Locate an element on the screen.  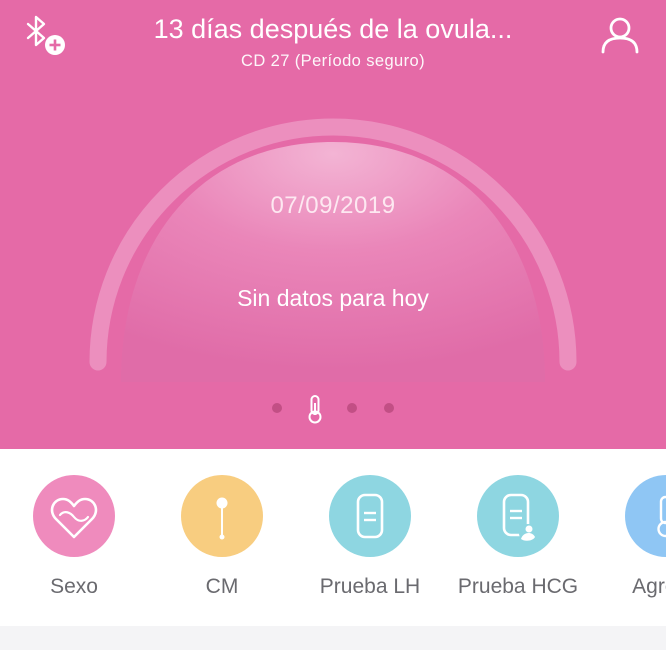
gauge-date: 07/09/2019 is located at coordinates (333, 205).